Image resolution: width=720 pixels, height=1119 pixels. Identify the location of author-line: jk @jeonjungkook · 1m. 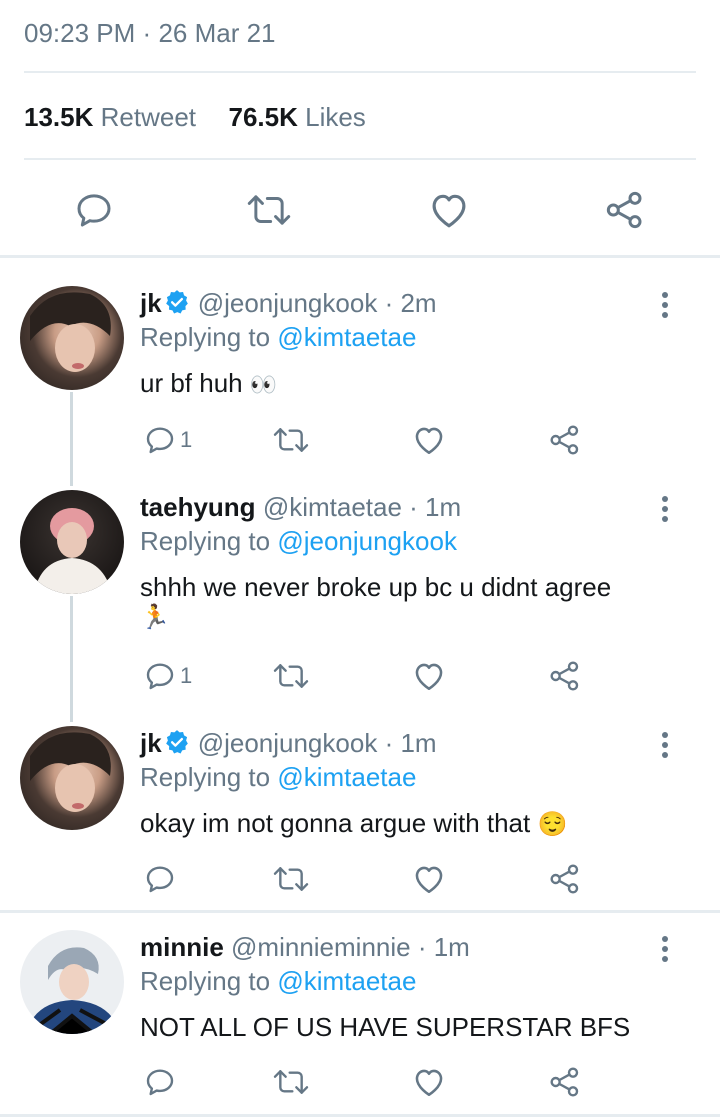
(288, 743).